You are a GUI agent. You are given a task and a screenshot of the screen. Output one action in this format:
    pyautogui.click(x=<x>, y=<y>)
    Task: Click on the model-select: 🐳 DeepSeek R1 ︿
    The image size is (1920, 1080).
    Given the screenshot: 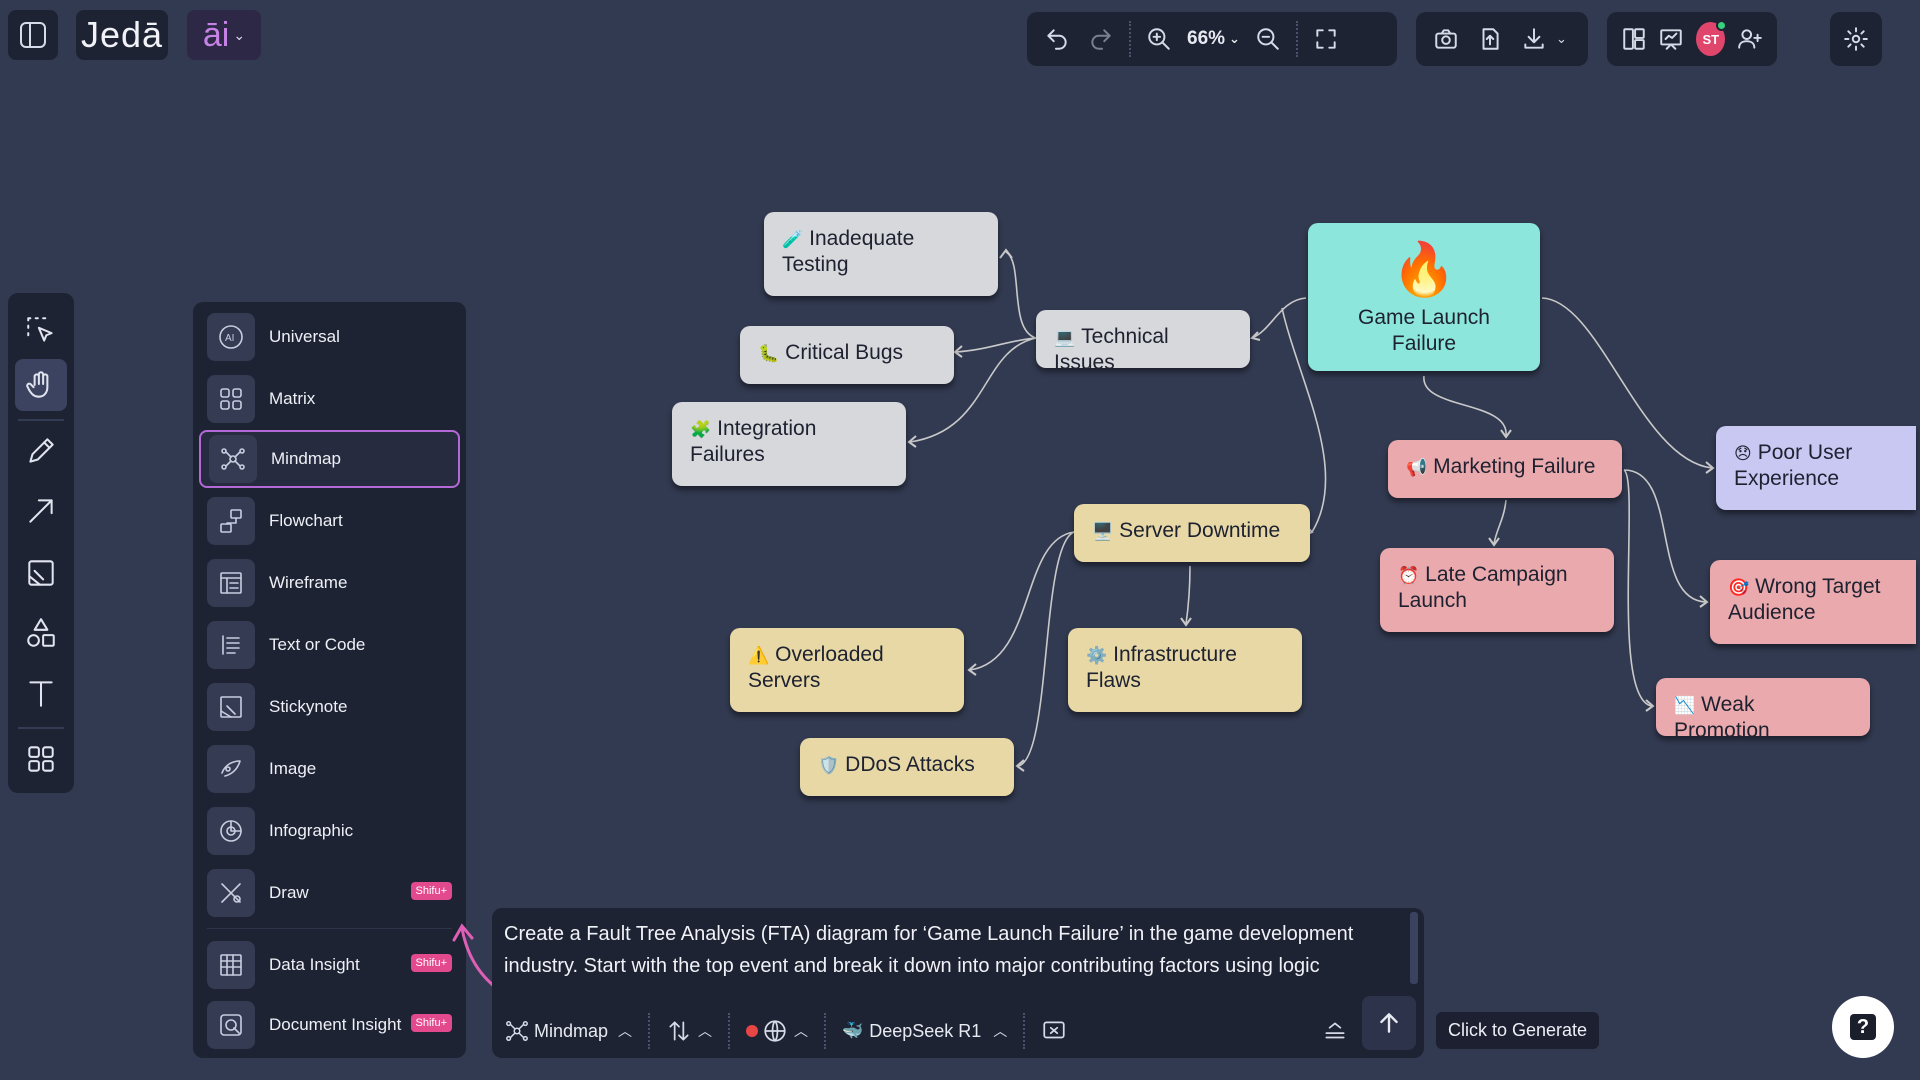 What is the action you would take?
    pyautogui.click(x=924, y=1031)
    